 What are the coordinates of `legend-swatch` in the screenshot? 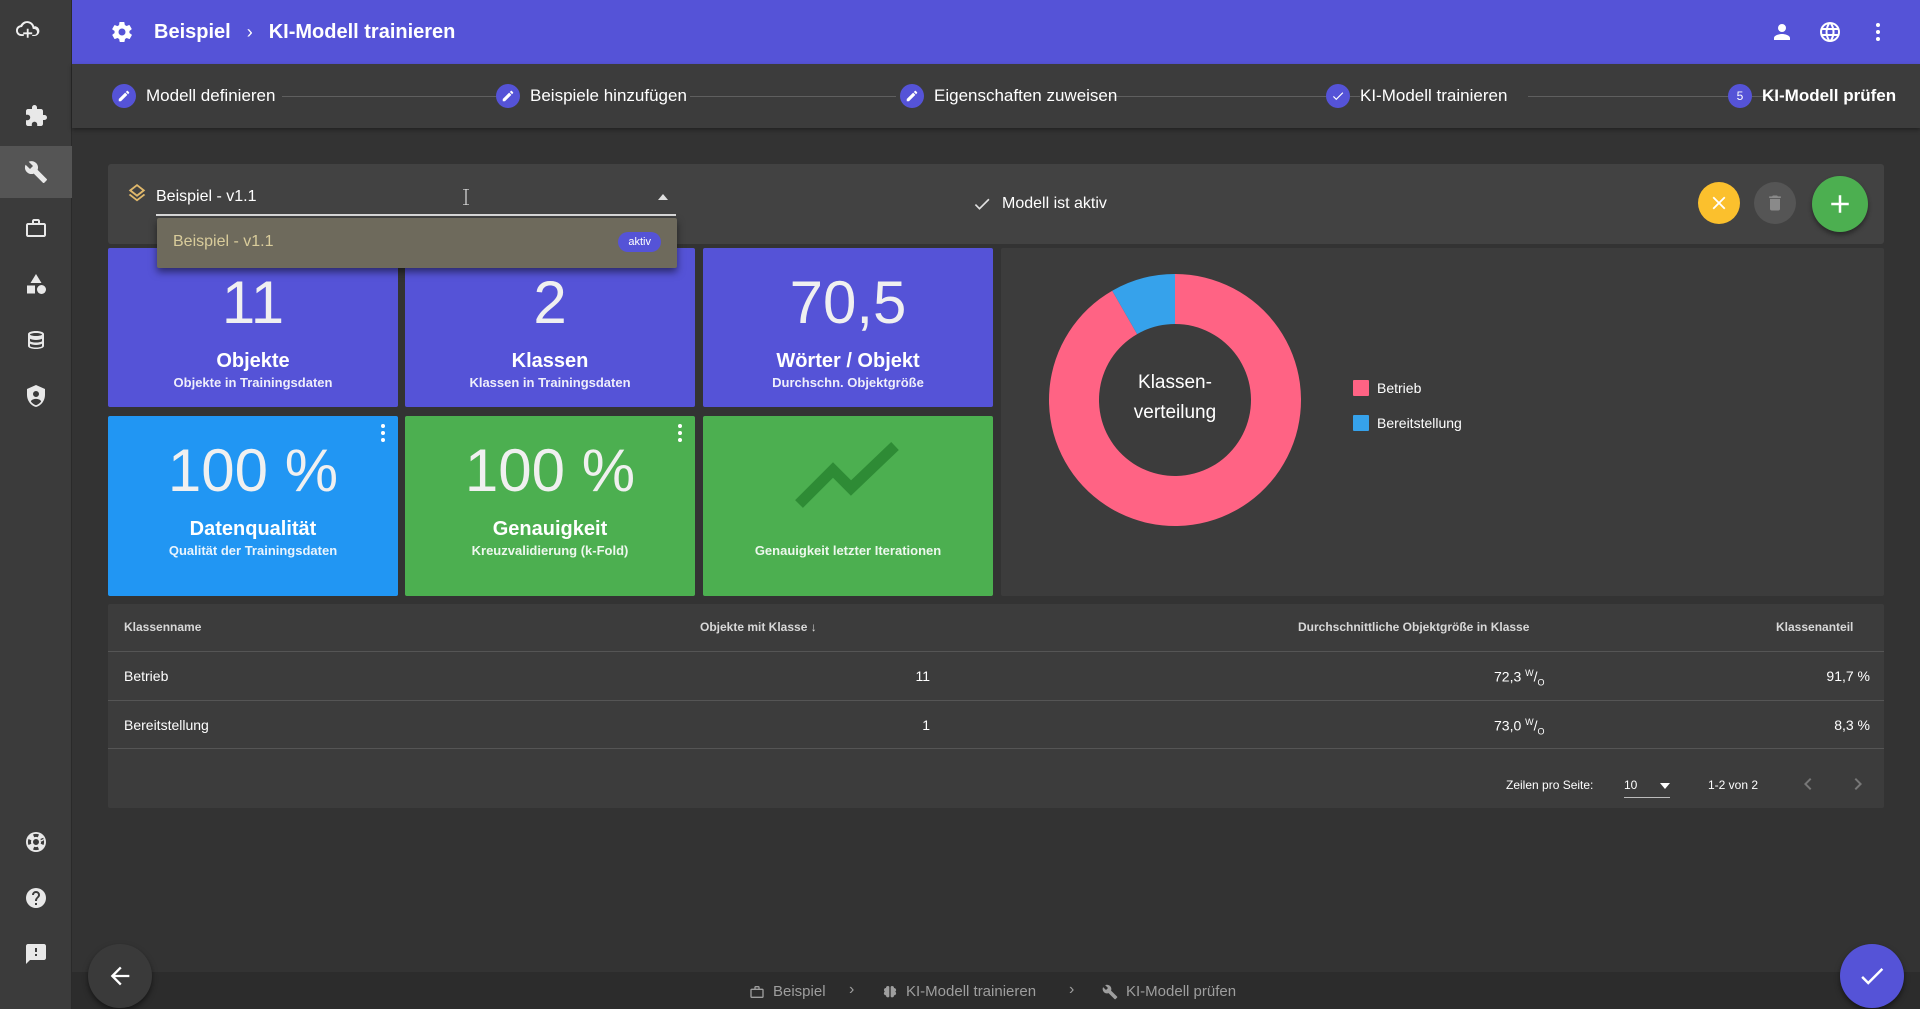 It's located at (1361, 422).